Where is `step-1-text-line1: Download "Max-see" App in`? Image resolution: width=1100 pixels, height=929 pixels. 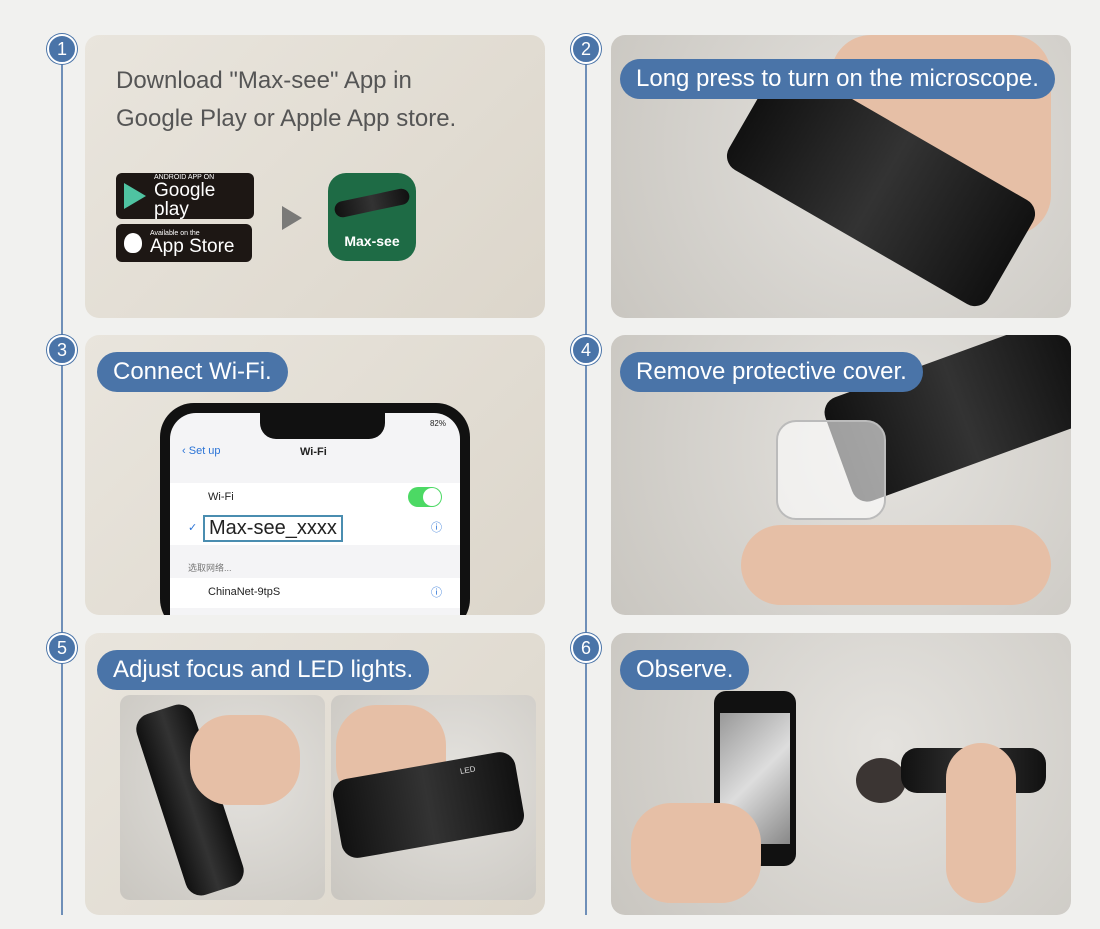 step-1-text-line1: Download "Max-see" App in is located at coordinates (264, 80).